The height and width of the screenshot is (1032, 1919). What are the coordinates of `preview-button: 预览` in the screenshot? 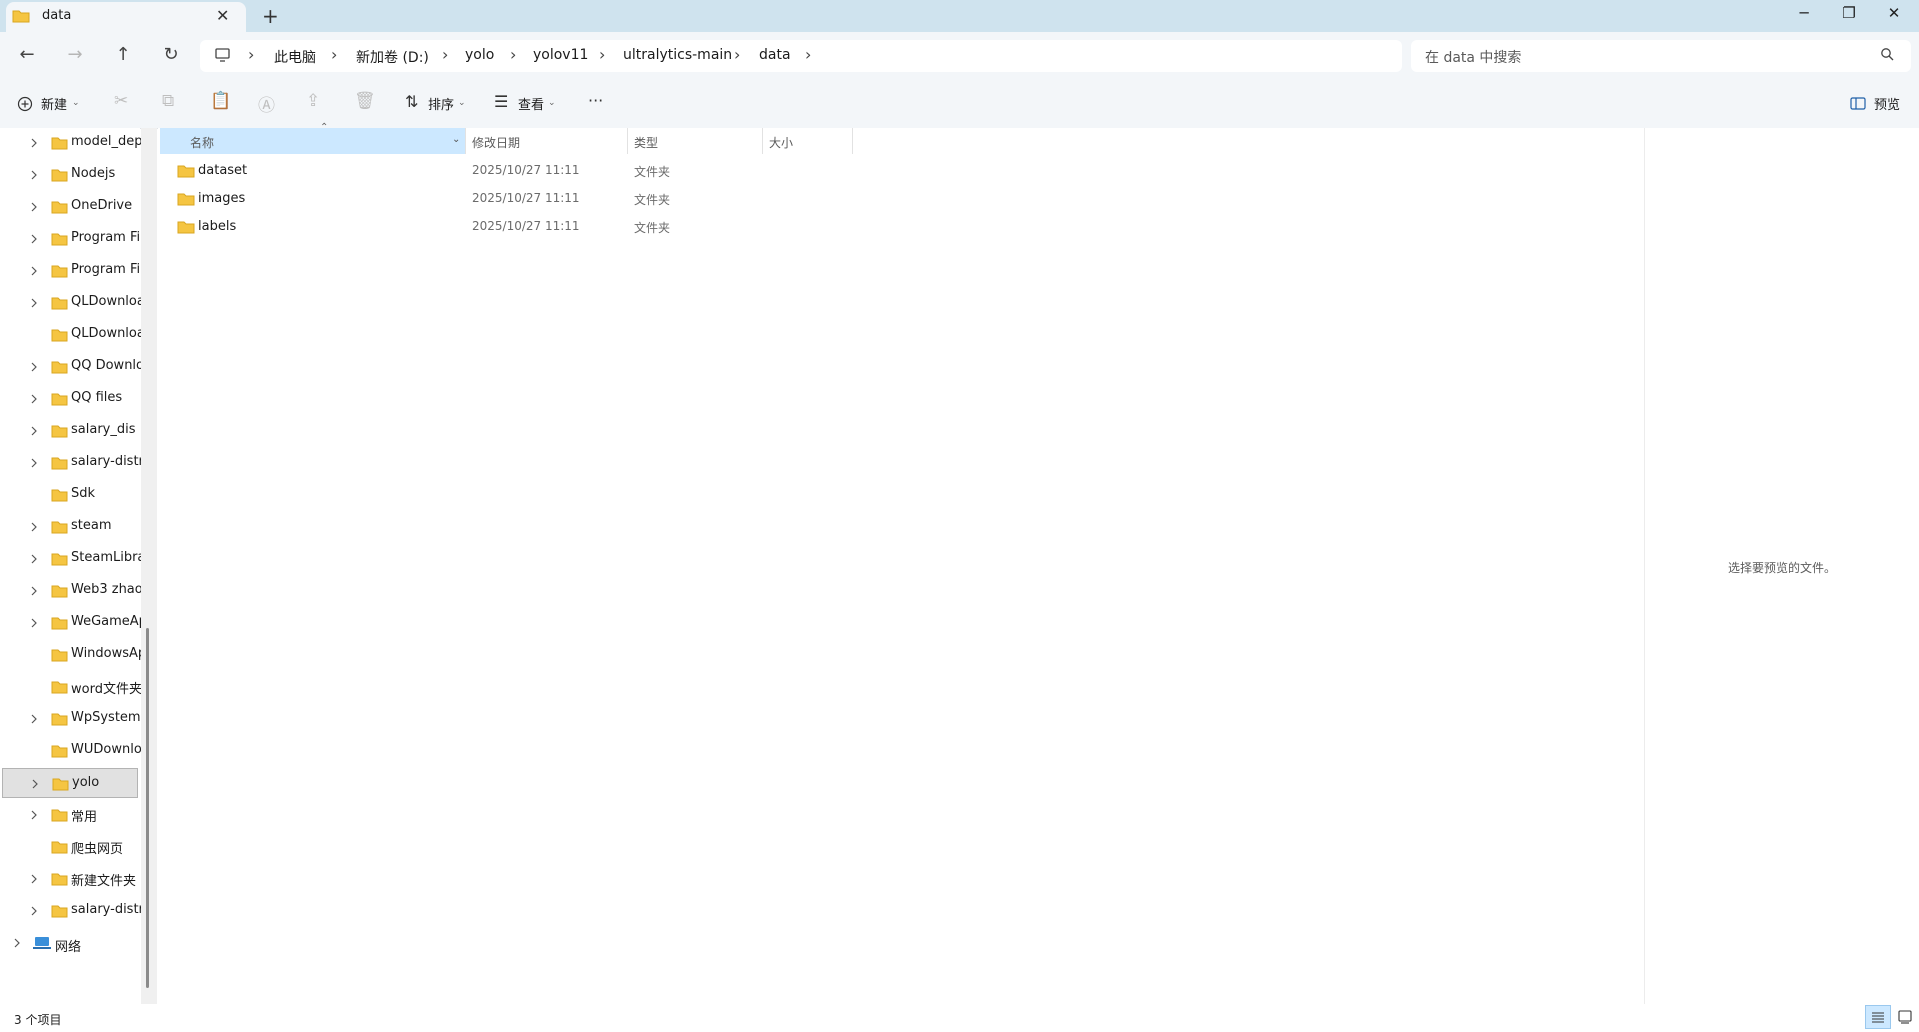 It's located at (1887, 103).